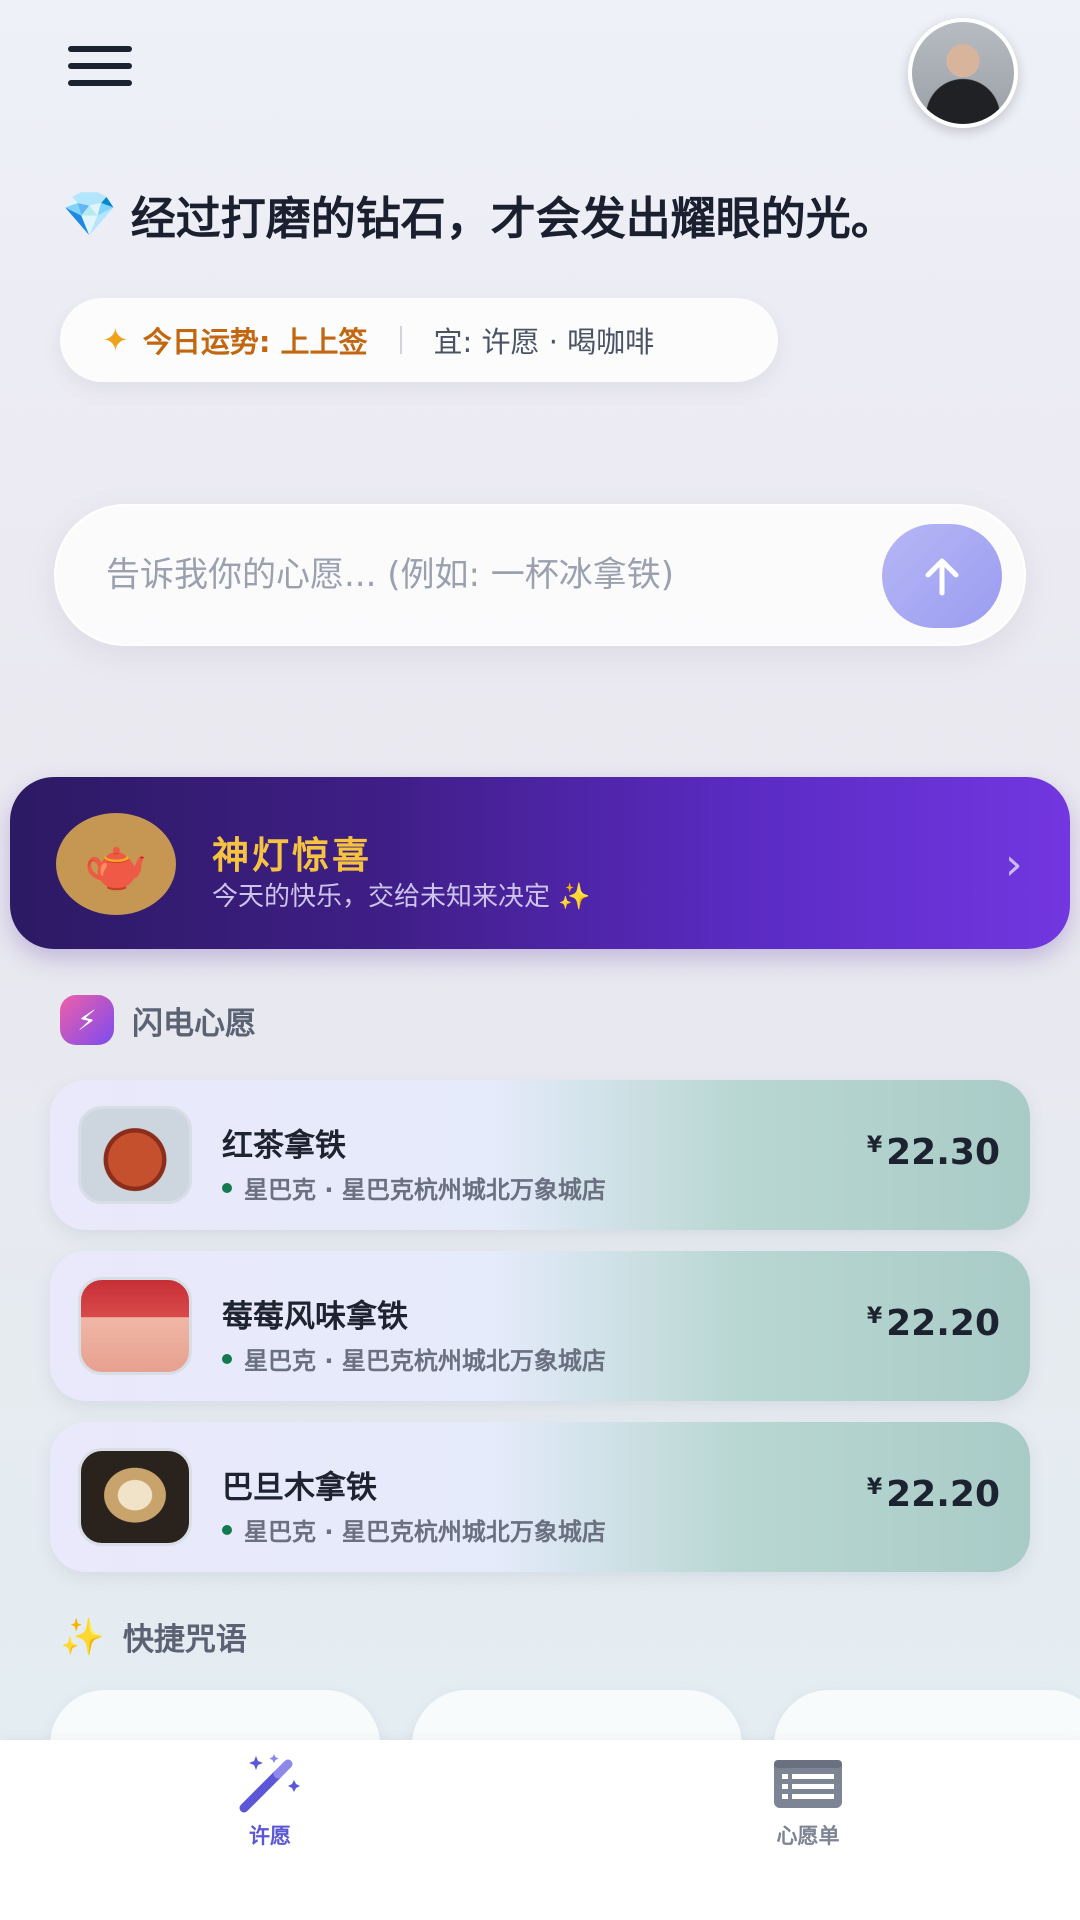 The image size is (1080, 1920). Describe the element at coordinates (115, 340) in the screenshot. I see `sparkle-icon: ✦` at that location.